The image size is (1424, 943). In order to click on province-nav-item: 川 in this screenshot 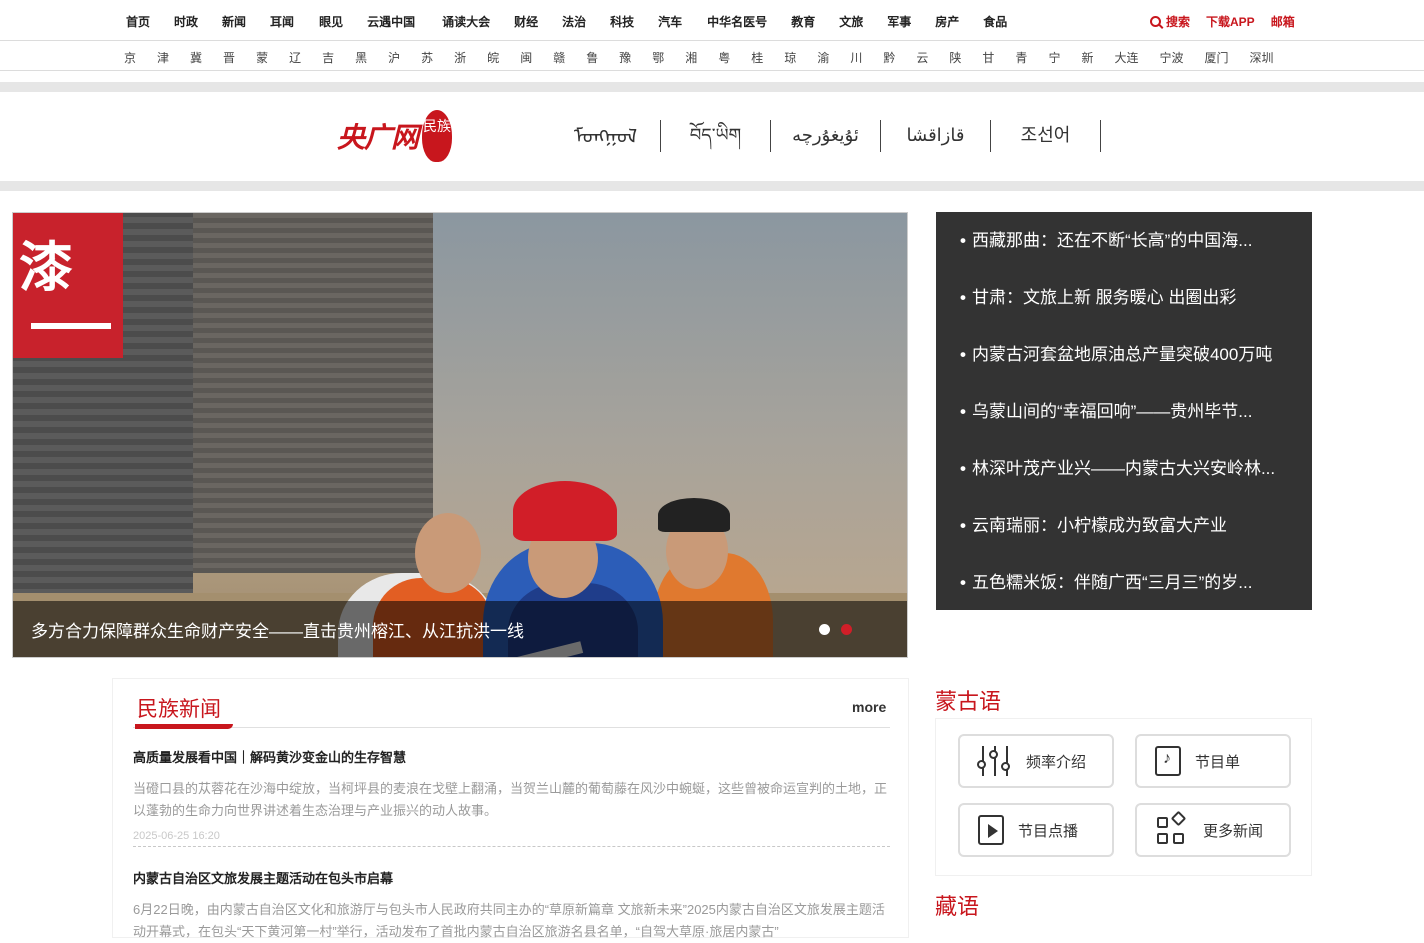, I will do `click(856, 57)`.